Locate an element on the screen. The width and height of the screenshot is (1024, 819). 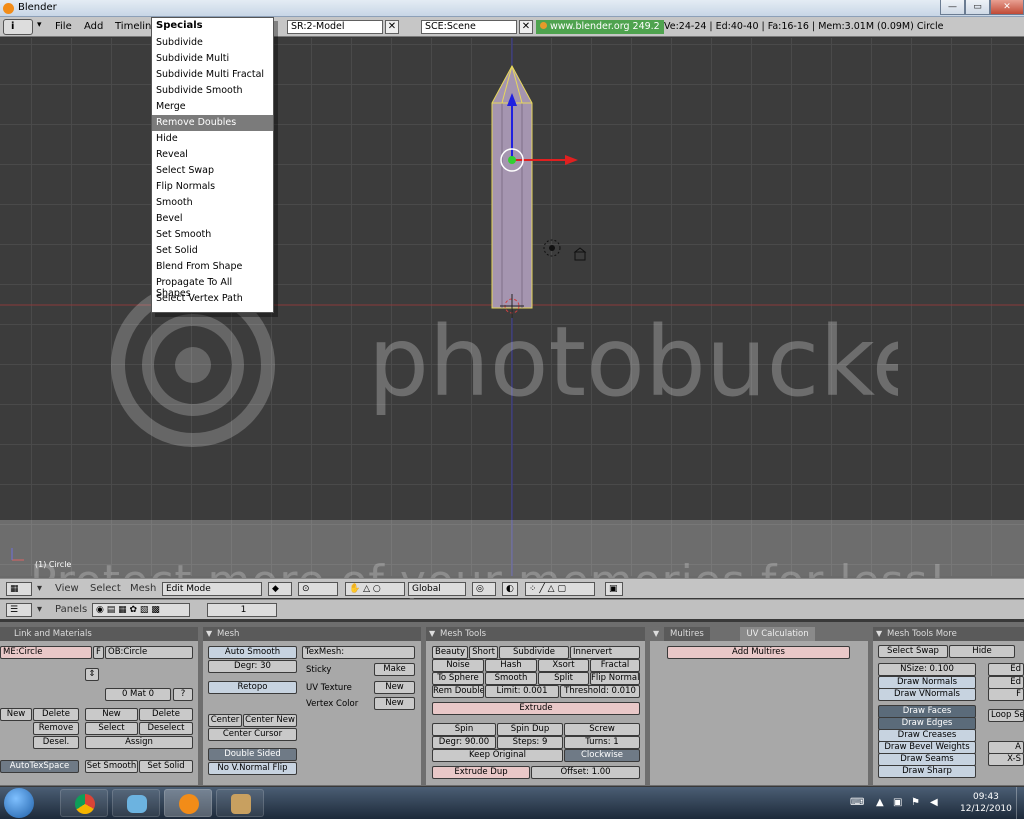
menu-add: Add is located at coordinates (93, 26).